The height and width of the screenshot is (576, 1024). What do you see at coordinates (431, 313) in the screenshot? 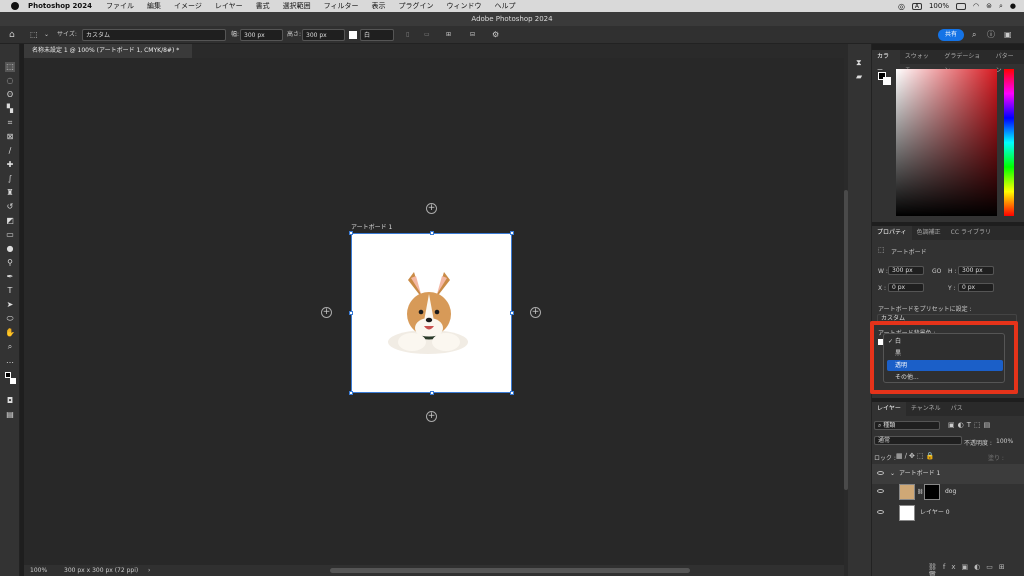
I see `artboard` at bounding box center [431, 313].